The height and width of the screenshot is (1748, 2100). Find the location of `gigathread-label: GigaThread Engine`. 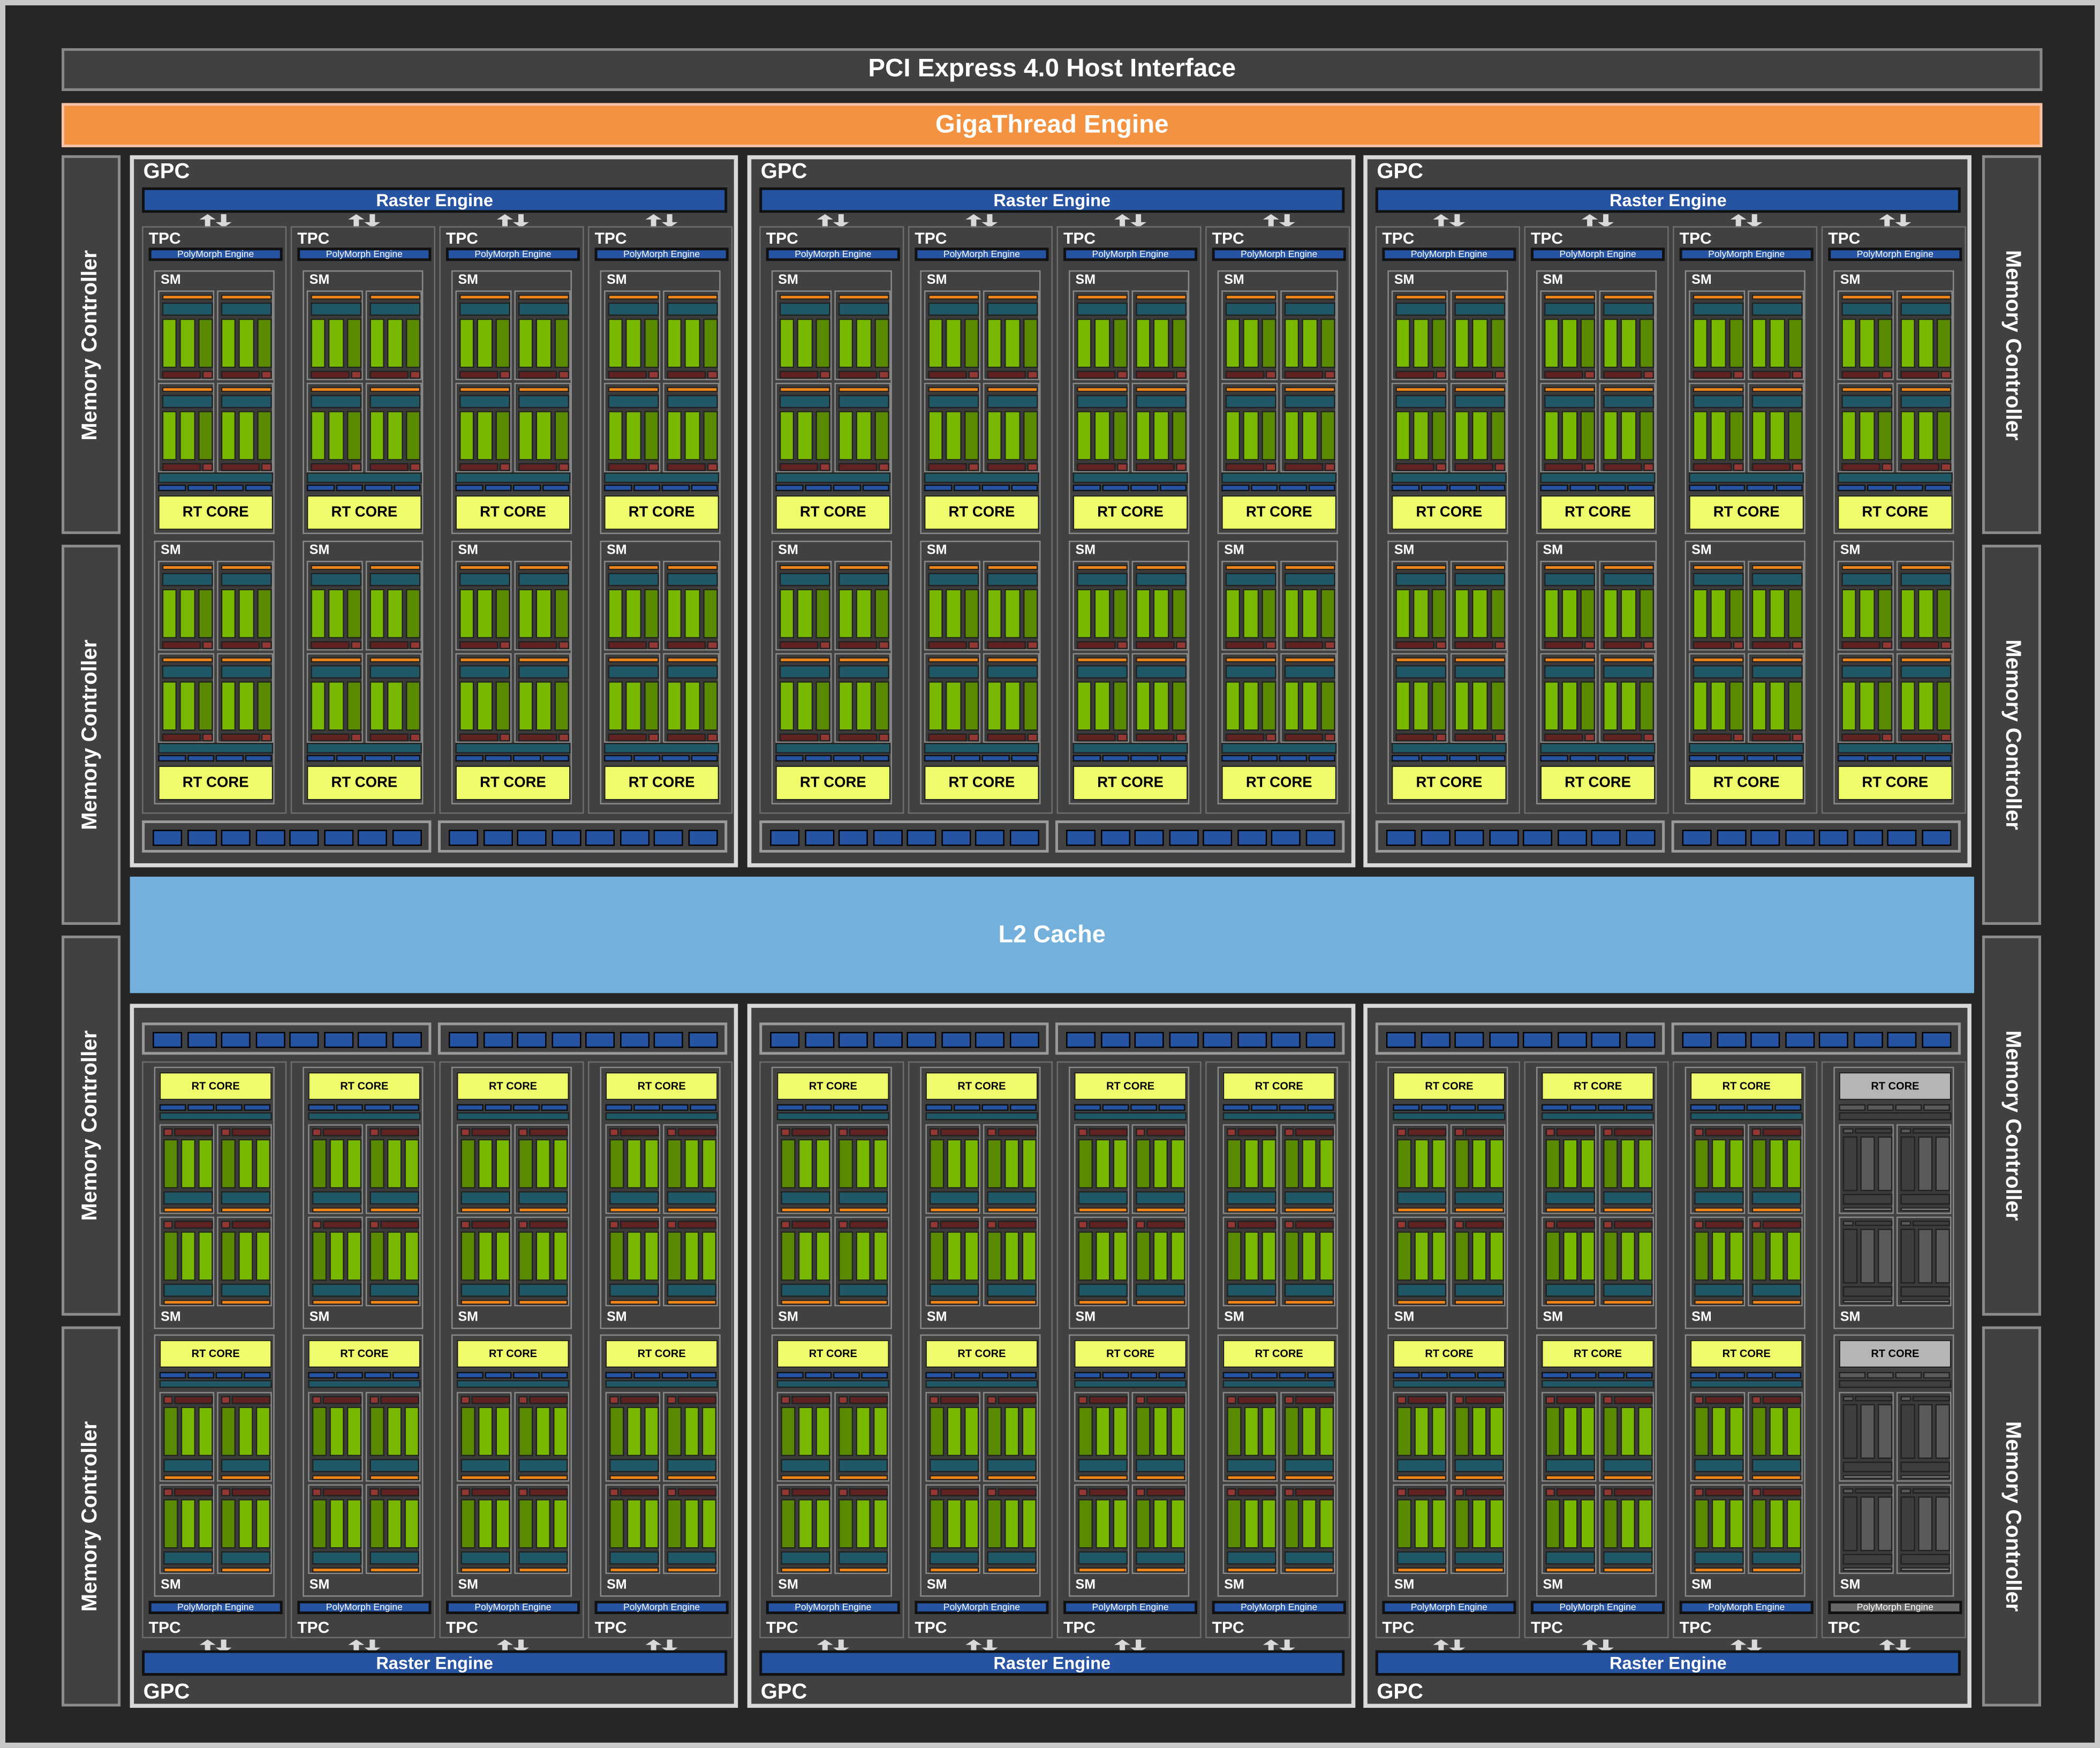

gigathread-label: GigaThread Engine is located at coordinates (1052, 124).